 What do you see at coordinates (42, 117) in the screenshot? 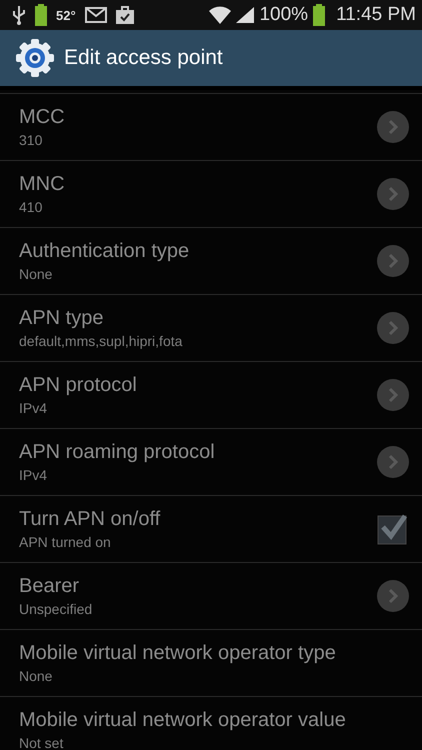
I see `row-title: MCC` at bounding box center [42, 117].